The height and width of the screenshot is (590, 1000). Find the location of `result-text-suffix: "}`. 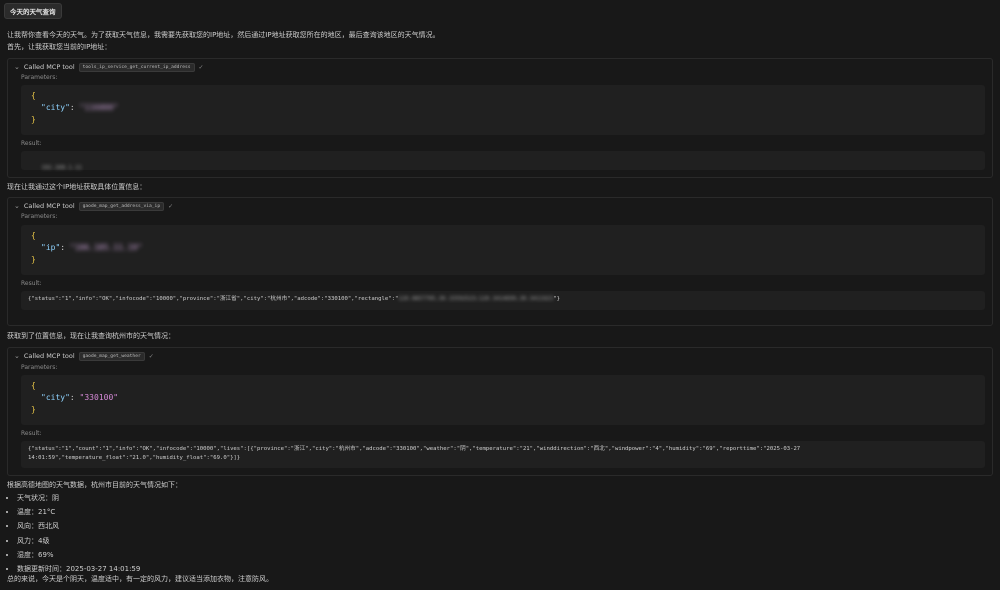

result-text-suffix: "} is located at coordinates (557, 299).